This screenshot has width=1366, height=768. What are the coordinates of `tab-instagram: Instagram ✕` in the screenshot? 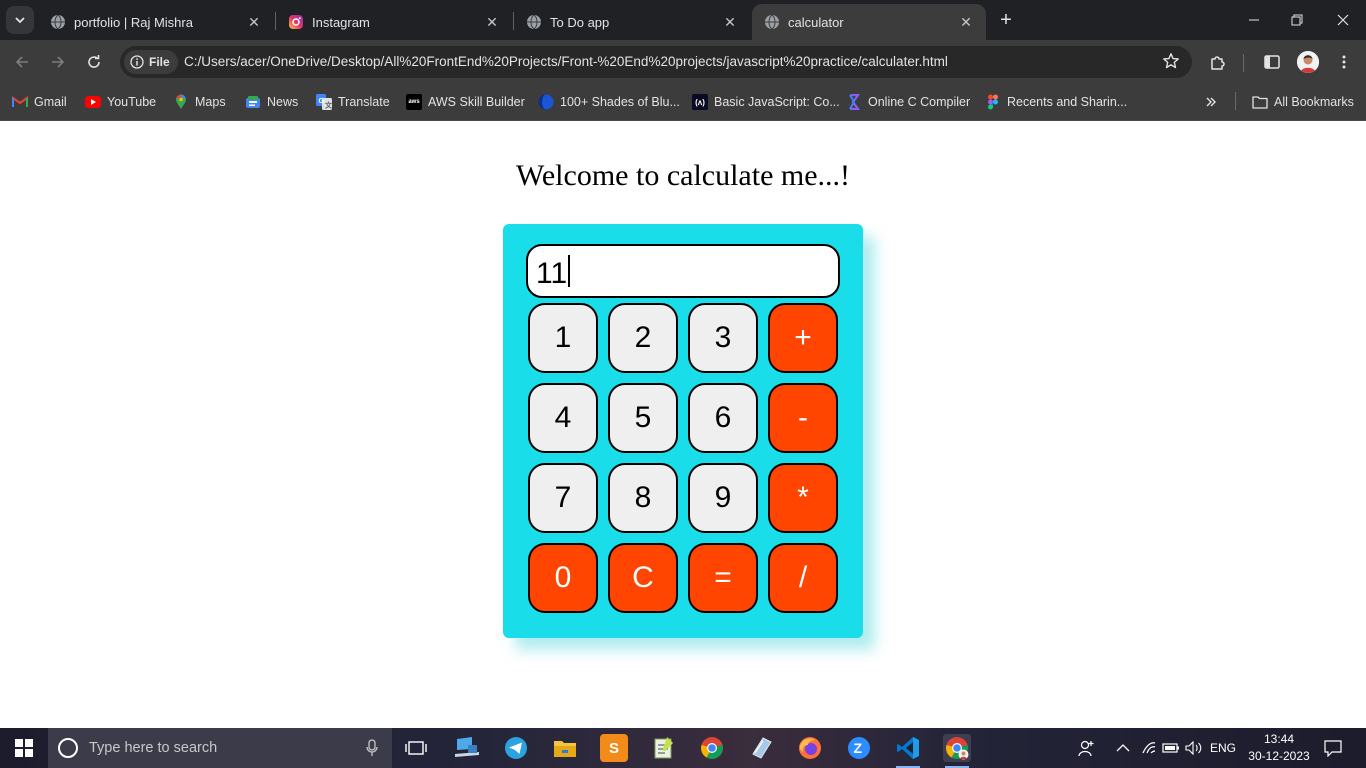 It's located at (394, 22).